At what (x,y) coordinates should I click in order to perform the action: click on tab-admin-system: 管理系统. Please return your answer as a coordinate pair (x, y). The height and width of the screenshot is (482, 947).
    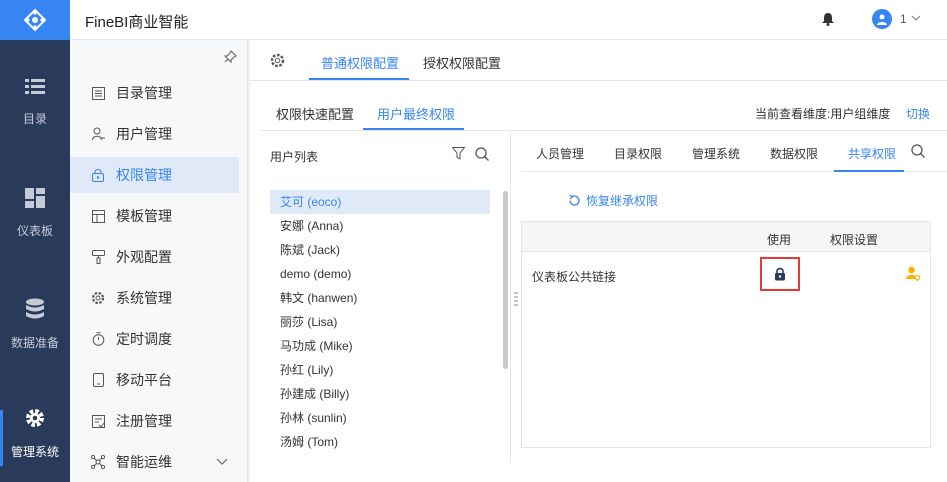
    Looking at the image, I should click on (716, 153).